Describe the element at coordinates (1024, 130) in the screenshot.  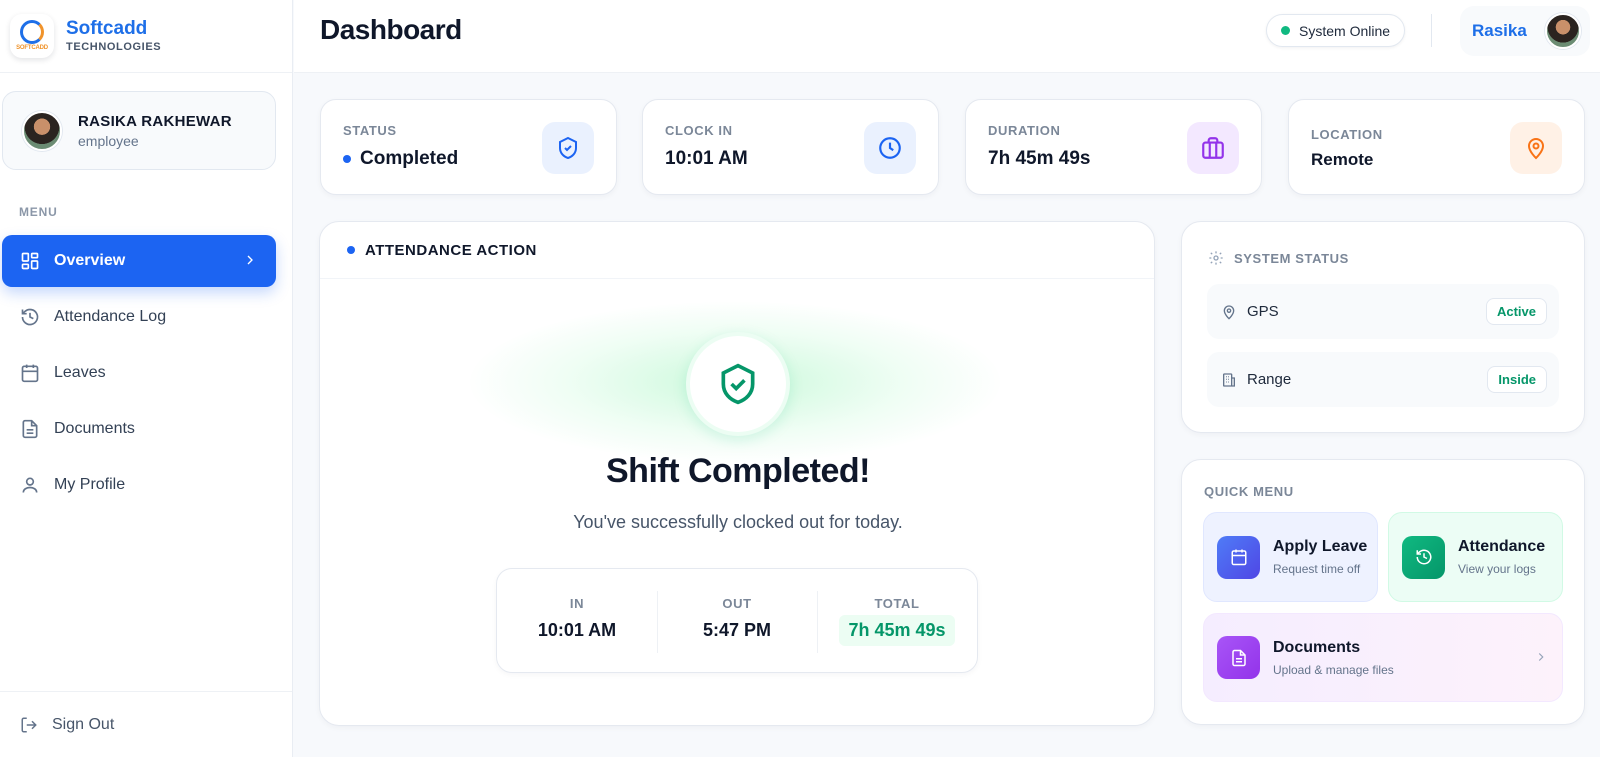
I see `stat-label: DURATION` at that location.